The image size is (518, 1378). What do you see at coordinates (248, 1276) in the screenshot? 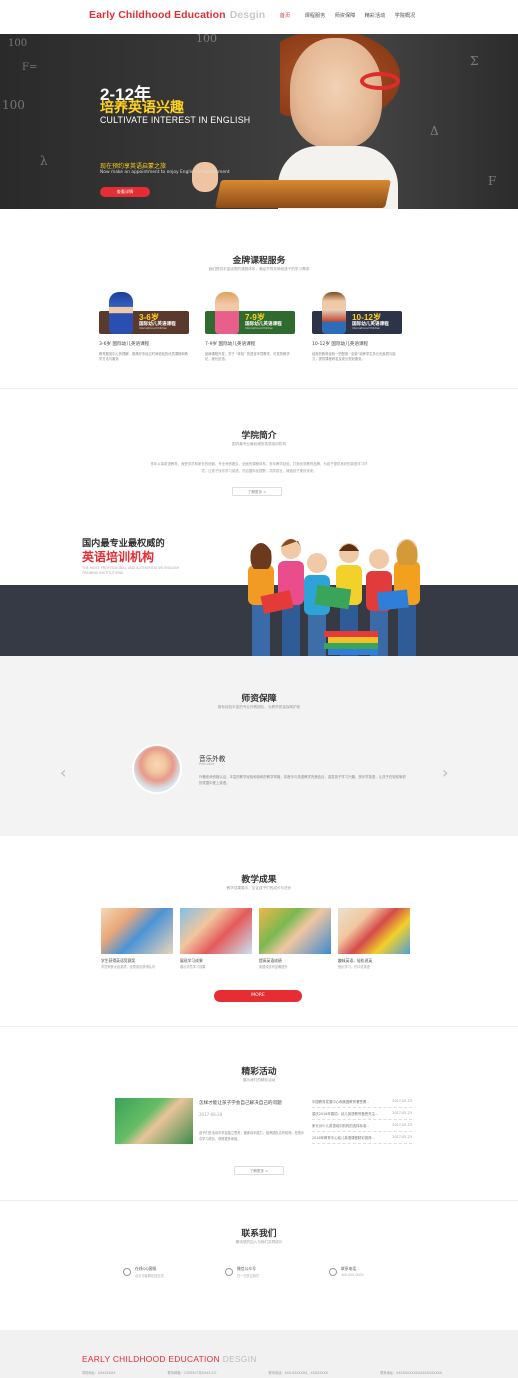
I see `contact-value: 扫一扫关注我们` at bounding box center [248, 1276].